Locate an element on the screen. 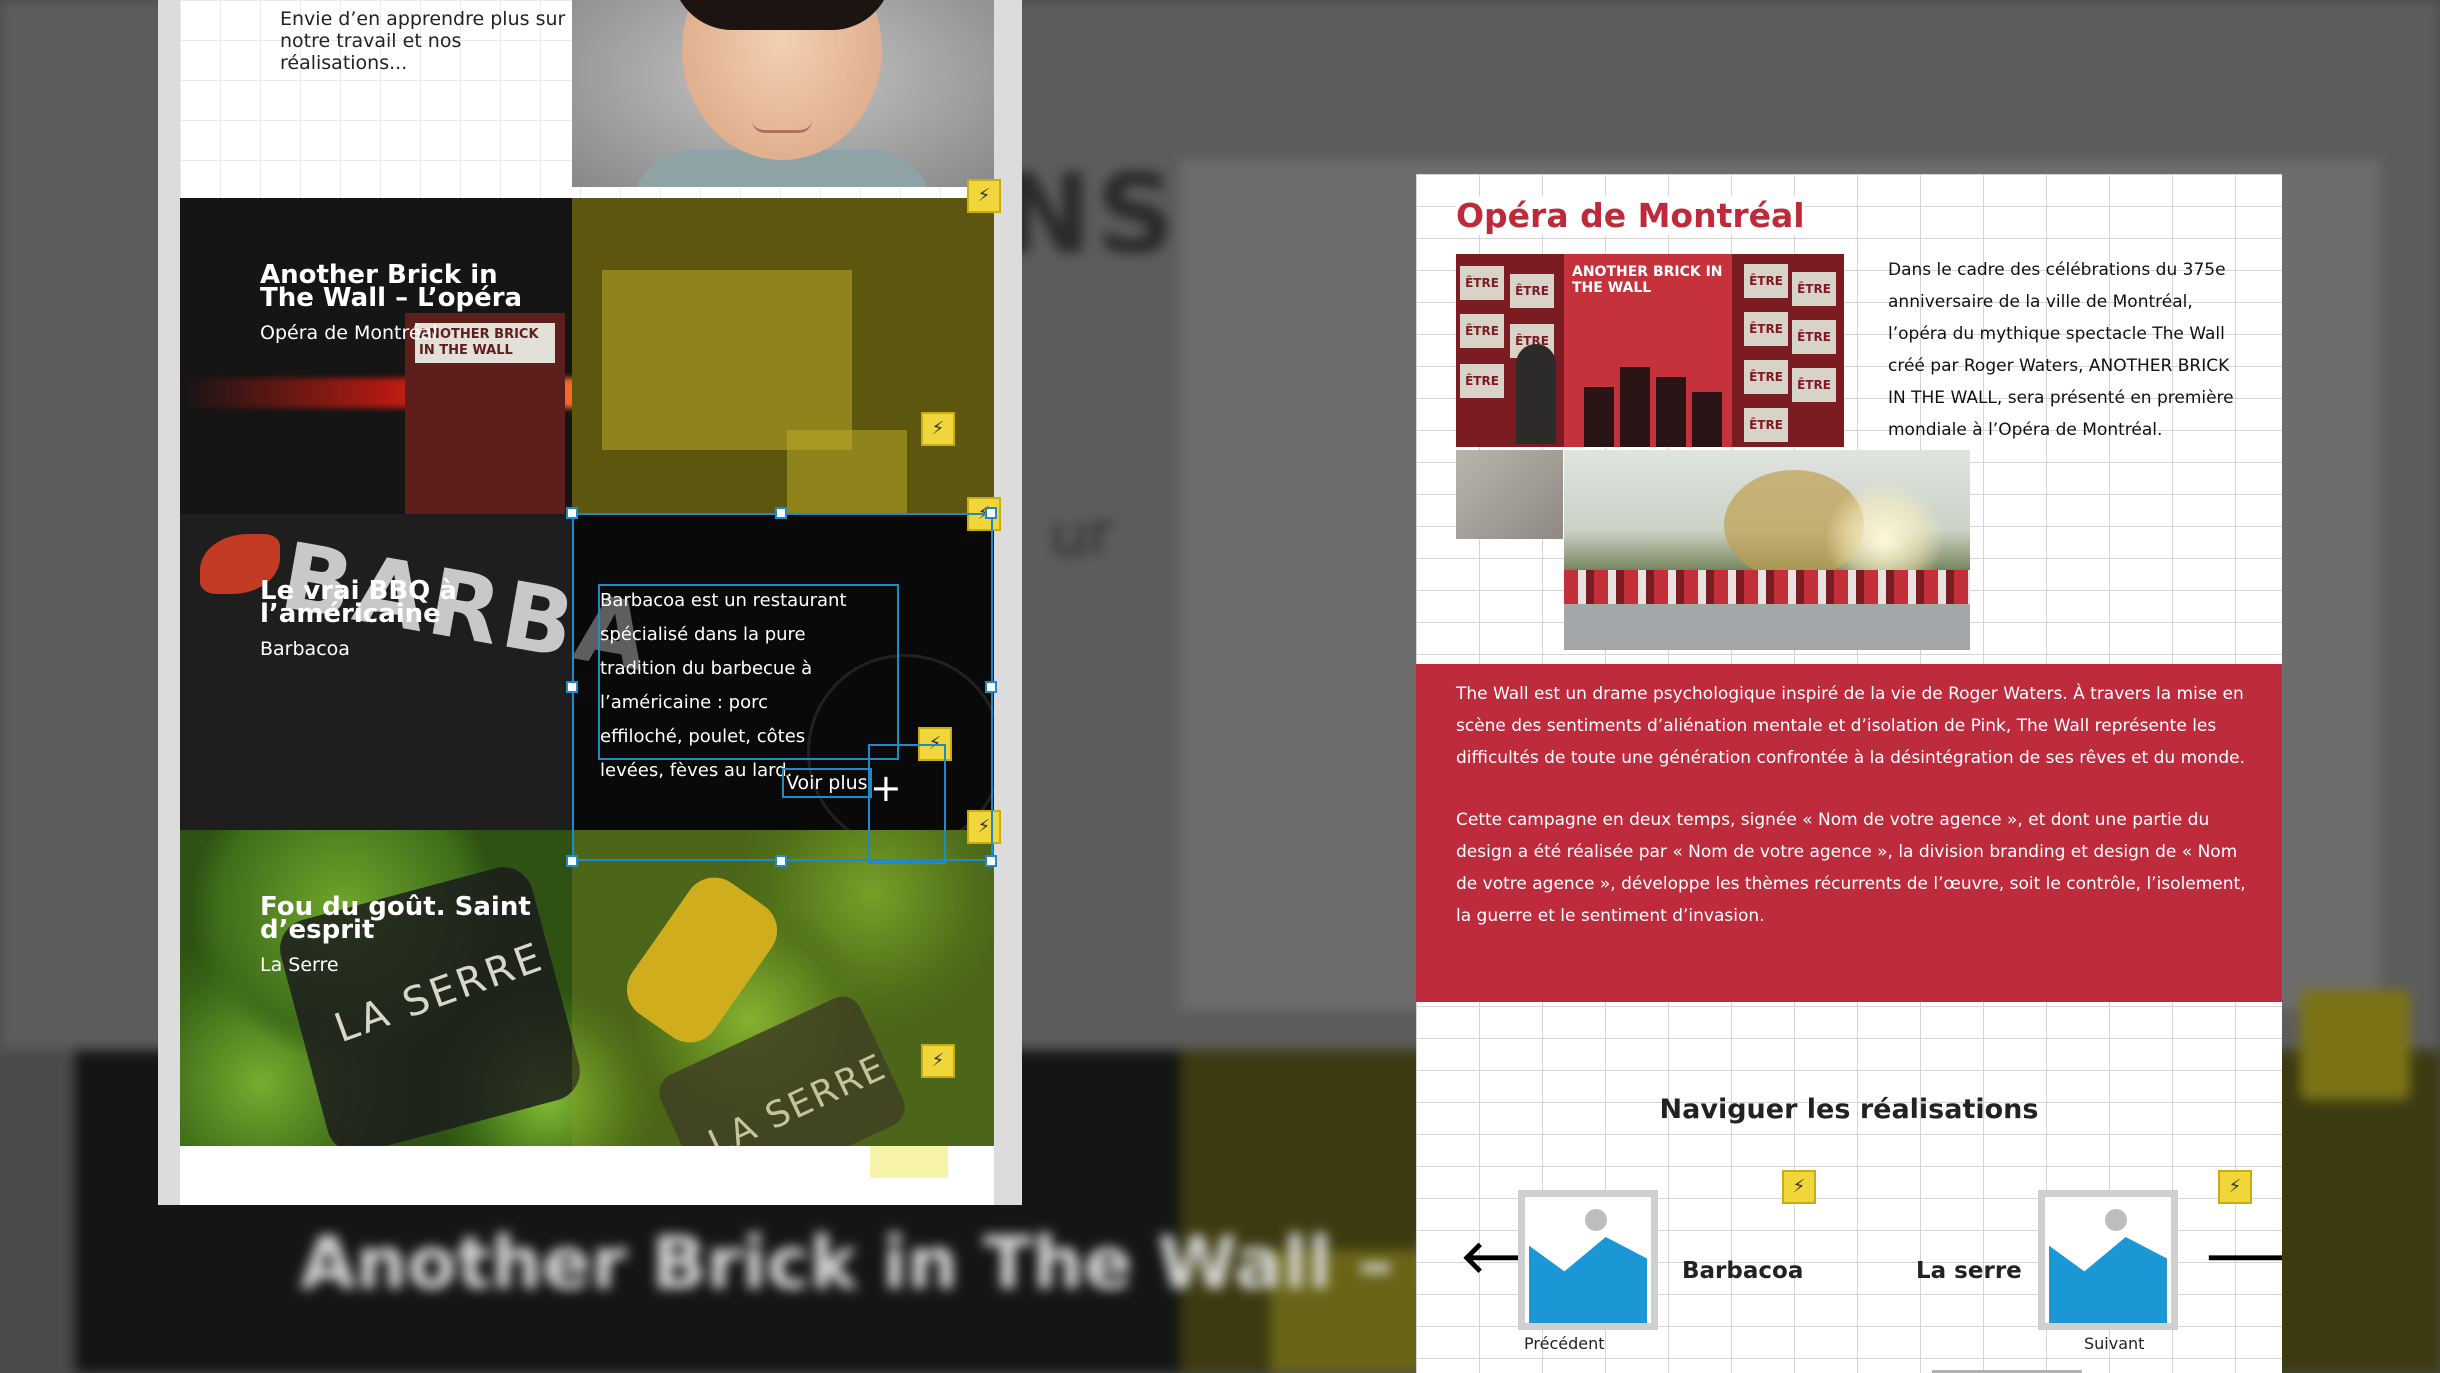  resize-handle-l is located at coordinates (572, 687).